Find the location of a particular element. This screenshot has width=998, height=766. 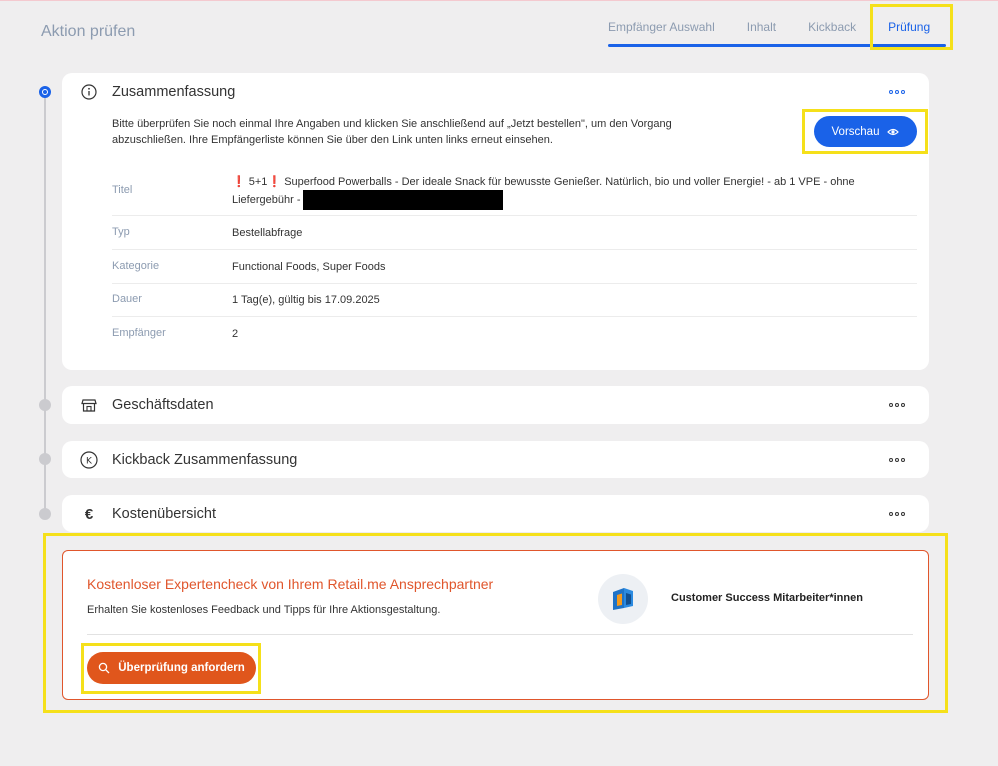

summary-title: Zusammenfassung is located at coordinates (174, 92).